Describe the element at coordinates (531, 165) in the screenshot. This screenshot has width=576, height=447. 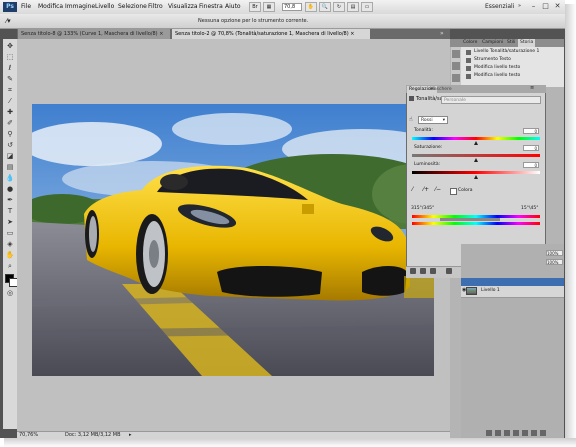
I see `lightness-value-field: 0` at that location.